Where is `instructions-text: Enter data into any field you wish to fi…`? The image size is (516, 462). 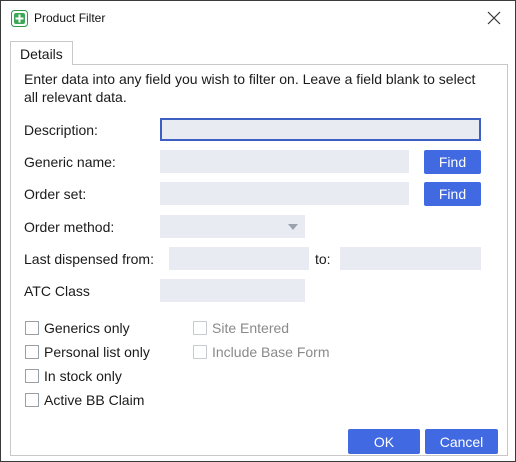 instructions-text: Enter data into any field you wish to fi… is located at coordinates (250, 88).